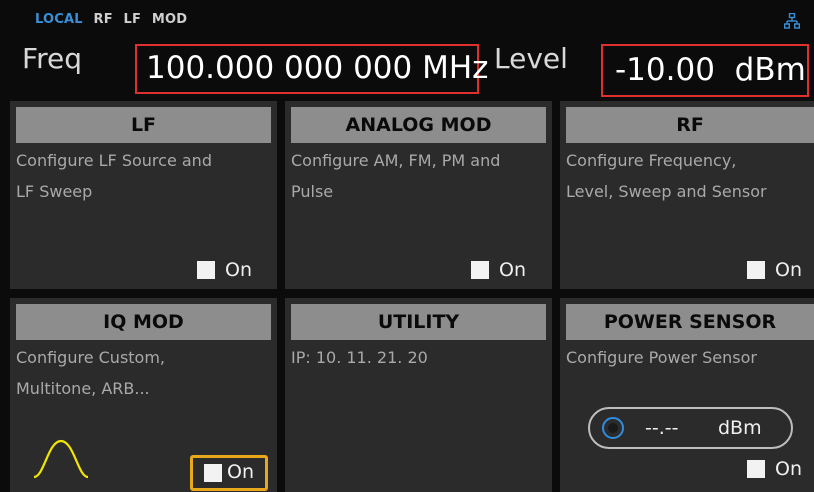 The height and width of the screenshot is (492, 814). What do you see at coordinates (690, 125) in the screenshot?
I see `tile-rf-title: RF` at bounding box center [690, 125].